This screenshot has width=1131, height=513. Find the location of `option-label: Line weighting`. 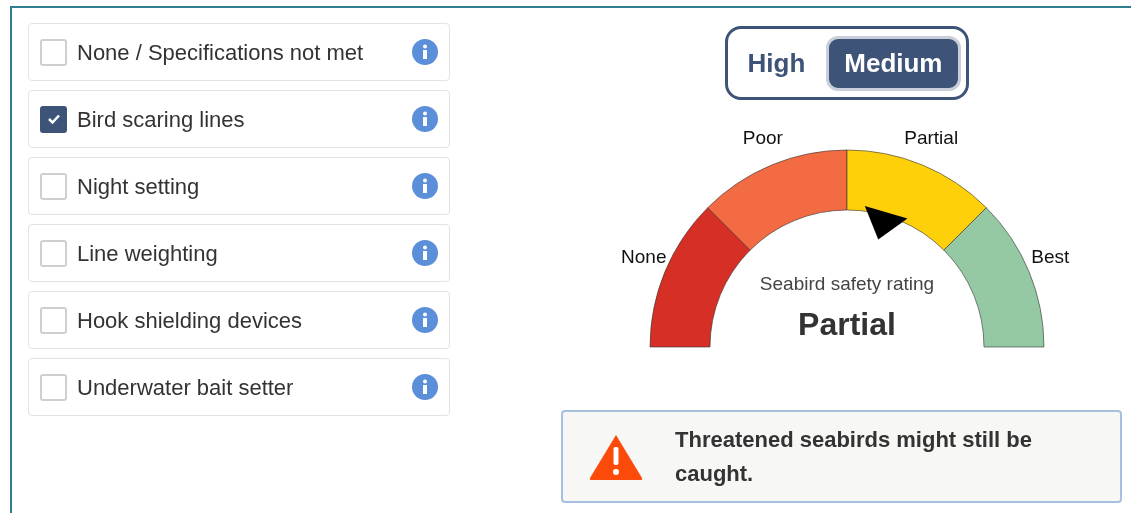

option-label: Line weighting is located at coordinates (148, 253).